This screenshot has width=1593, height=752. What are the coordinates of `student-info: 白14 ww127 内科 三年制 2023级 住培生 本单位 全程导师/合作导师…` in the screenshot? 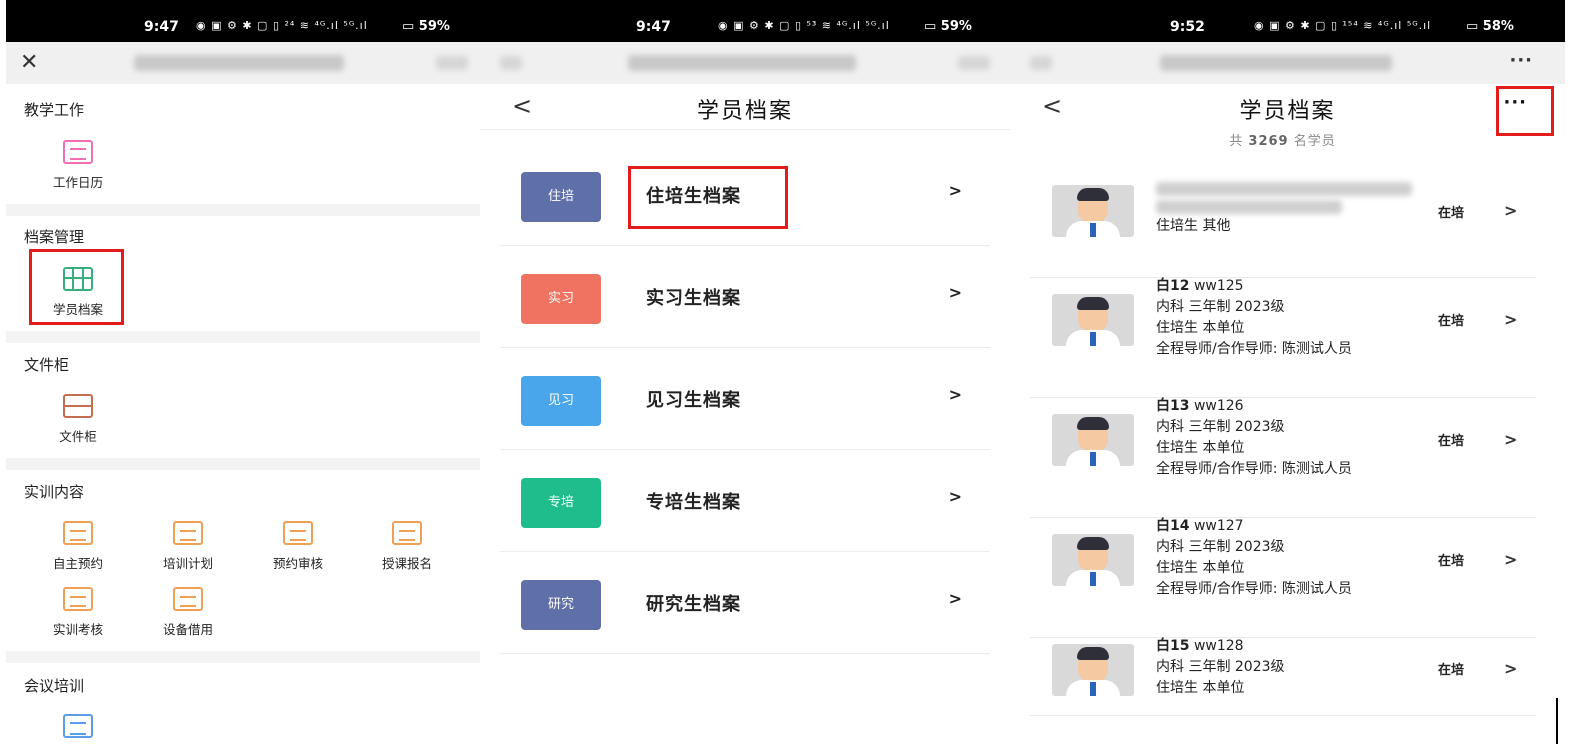 It's located at (1254, 558).